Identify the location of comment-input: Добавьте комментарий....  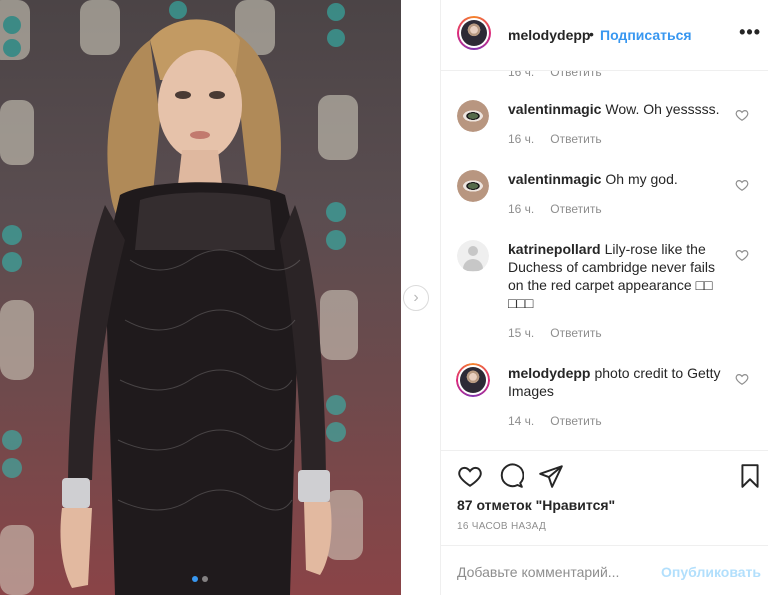
(538, 572).